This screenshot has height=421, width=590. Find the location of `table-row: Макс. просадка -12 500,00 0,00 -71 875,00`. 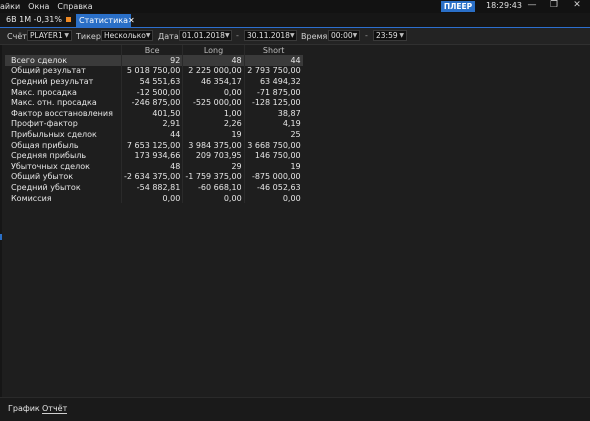

table-row: Макс. просадка -12 500,00 0,00 -71 875,00 is located at coordinates (154, 92).